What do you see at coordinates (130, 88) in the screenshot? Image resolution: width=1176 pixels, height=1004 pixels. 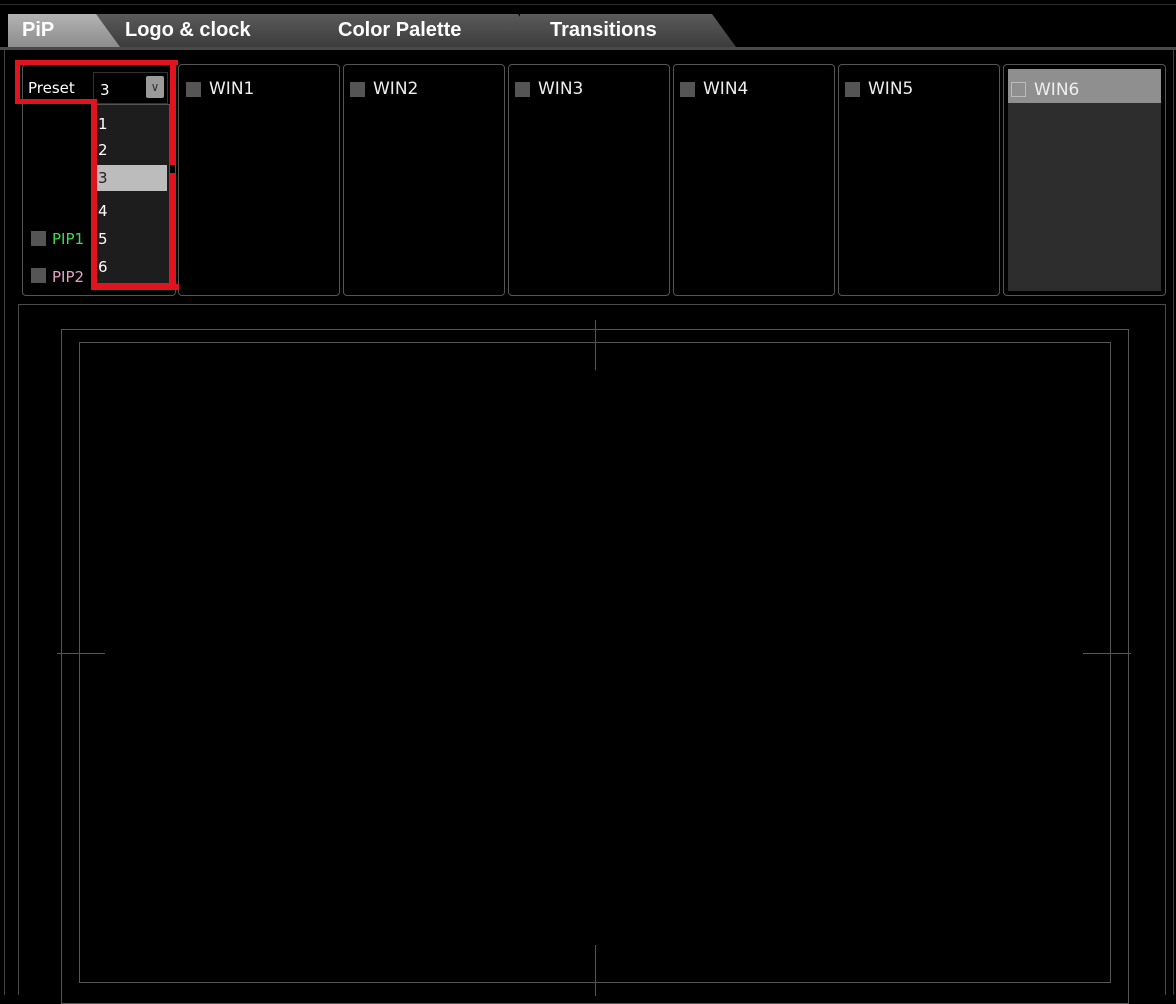 I see `preset-select: 3 ∨` at bounding box center [130, 88].